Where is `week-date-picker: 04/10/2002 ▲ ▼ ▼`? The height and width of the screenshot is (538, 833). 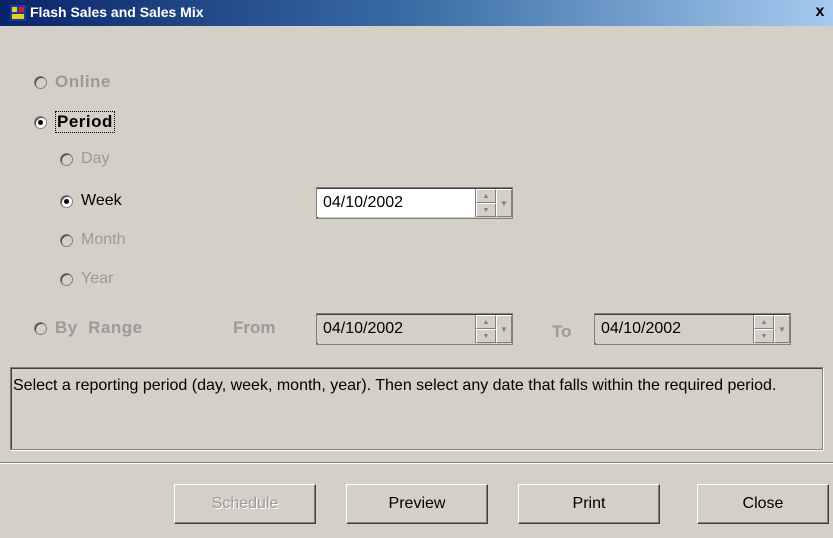 week-date-picker: 04/10/2002 ▲ ▼ ▼ is located at coordinates (414, 203).